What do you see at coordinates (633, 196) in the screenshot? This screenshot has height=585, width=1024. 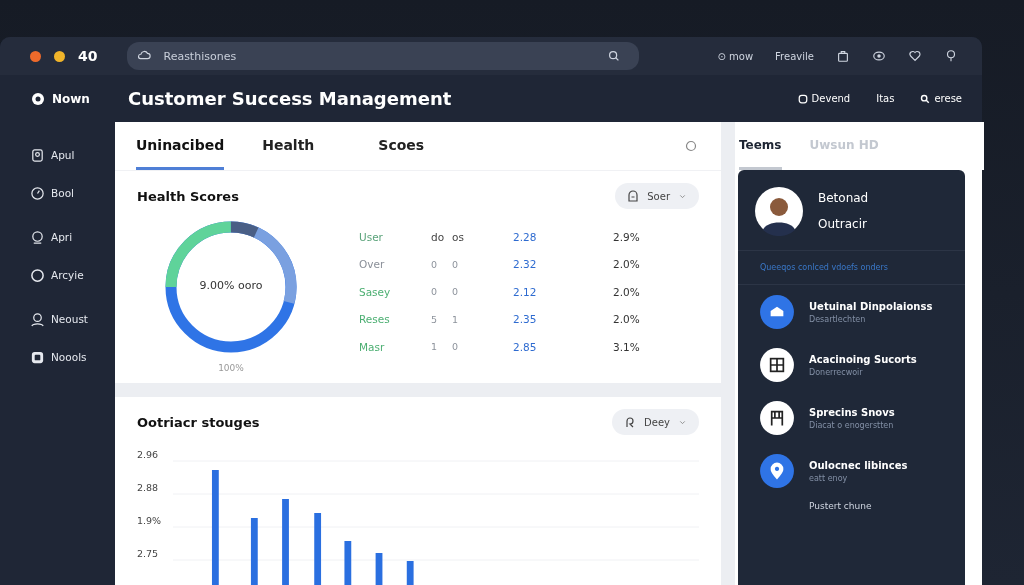 I see `tag-icon` at bounding box center [633, 196].